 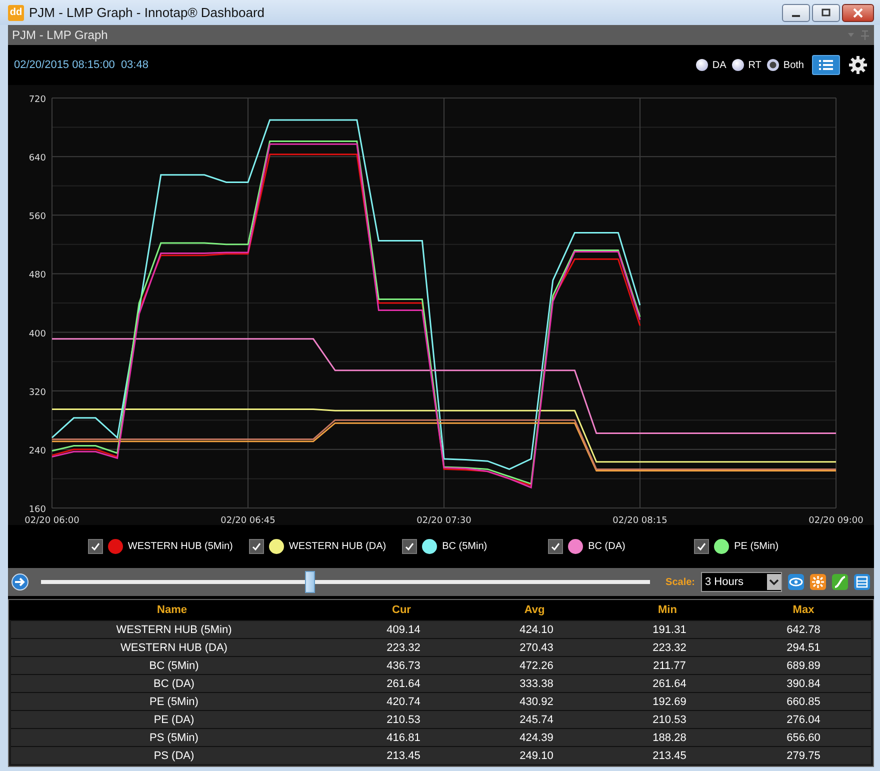 I want to click on play-icon, so click(x=20, y=582).